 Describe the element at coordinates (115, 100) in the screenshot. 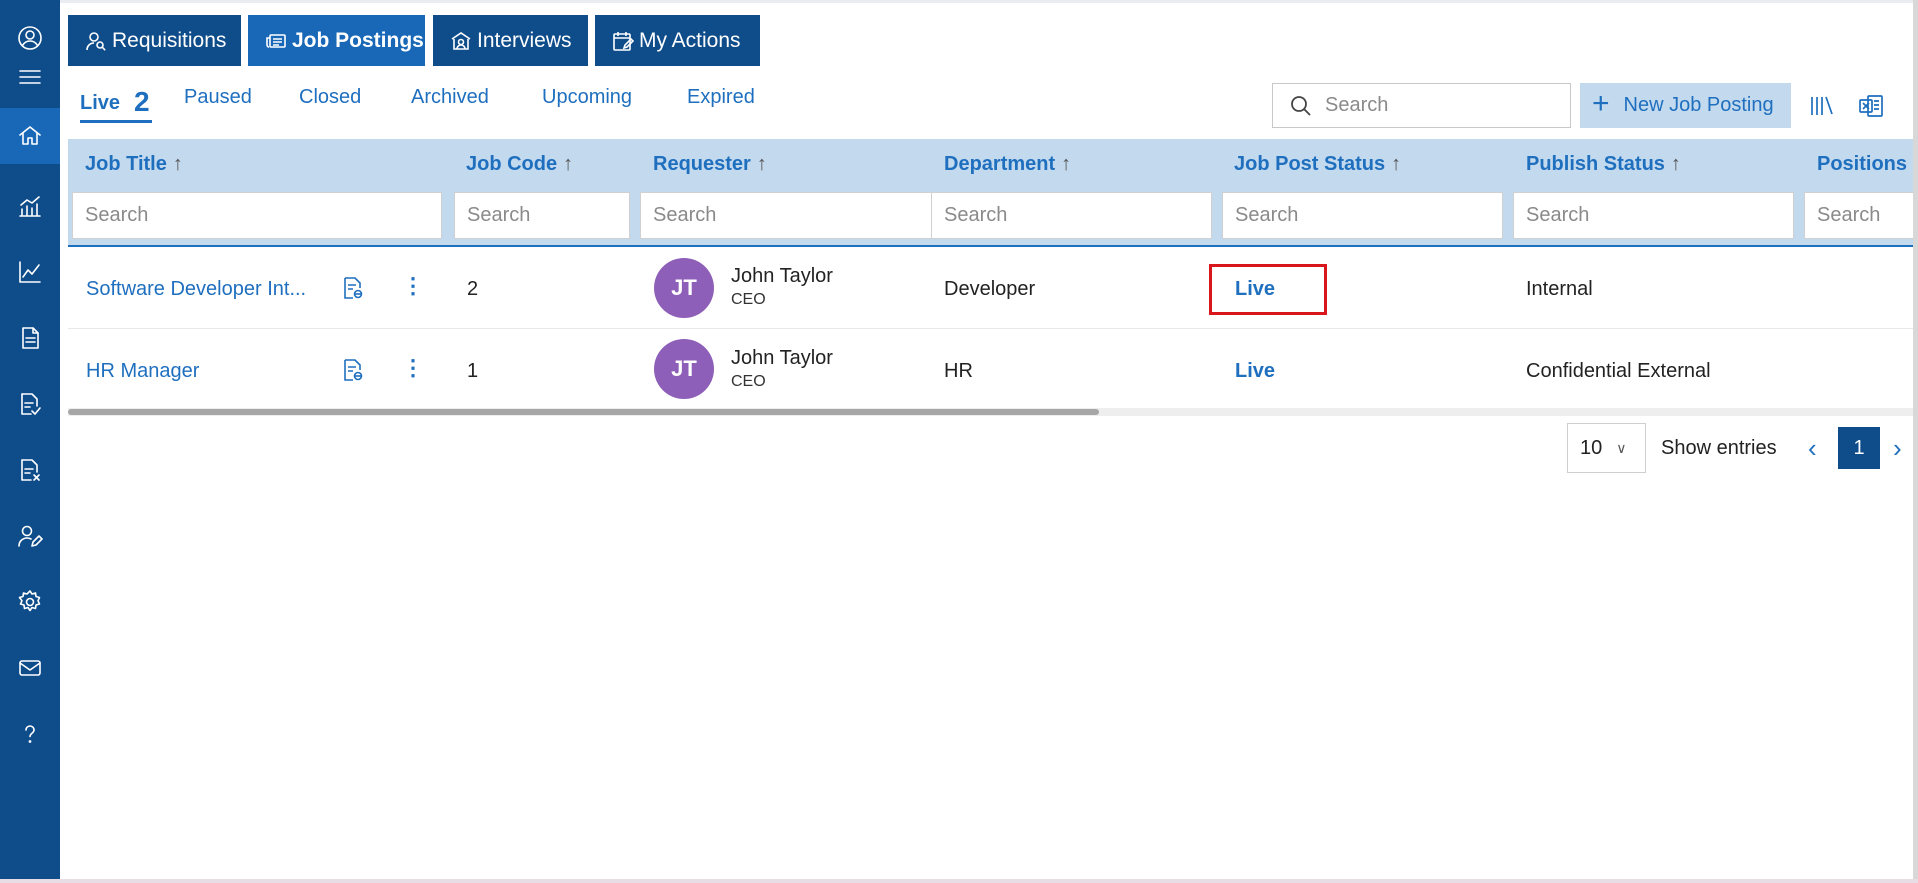

I see `subtab-live: Live 2` at that location.